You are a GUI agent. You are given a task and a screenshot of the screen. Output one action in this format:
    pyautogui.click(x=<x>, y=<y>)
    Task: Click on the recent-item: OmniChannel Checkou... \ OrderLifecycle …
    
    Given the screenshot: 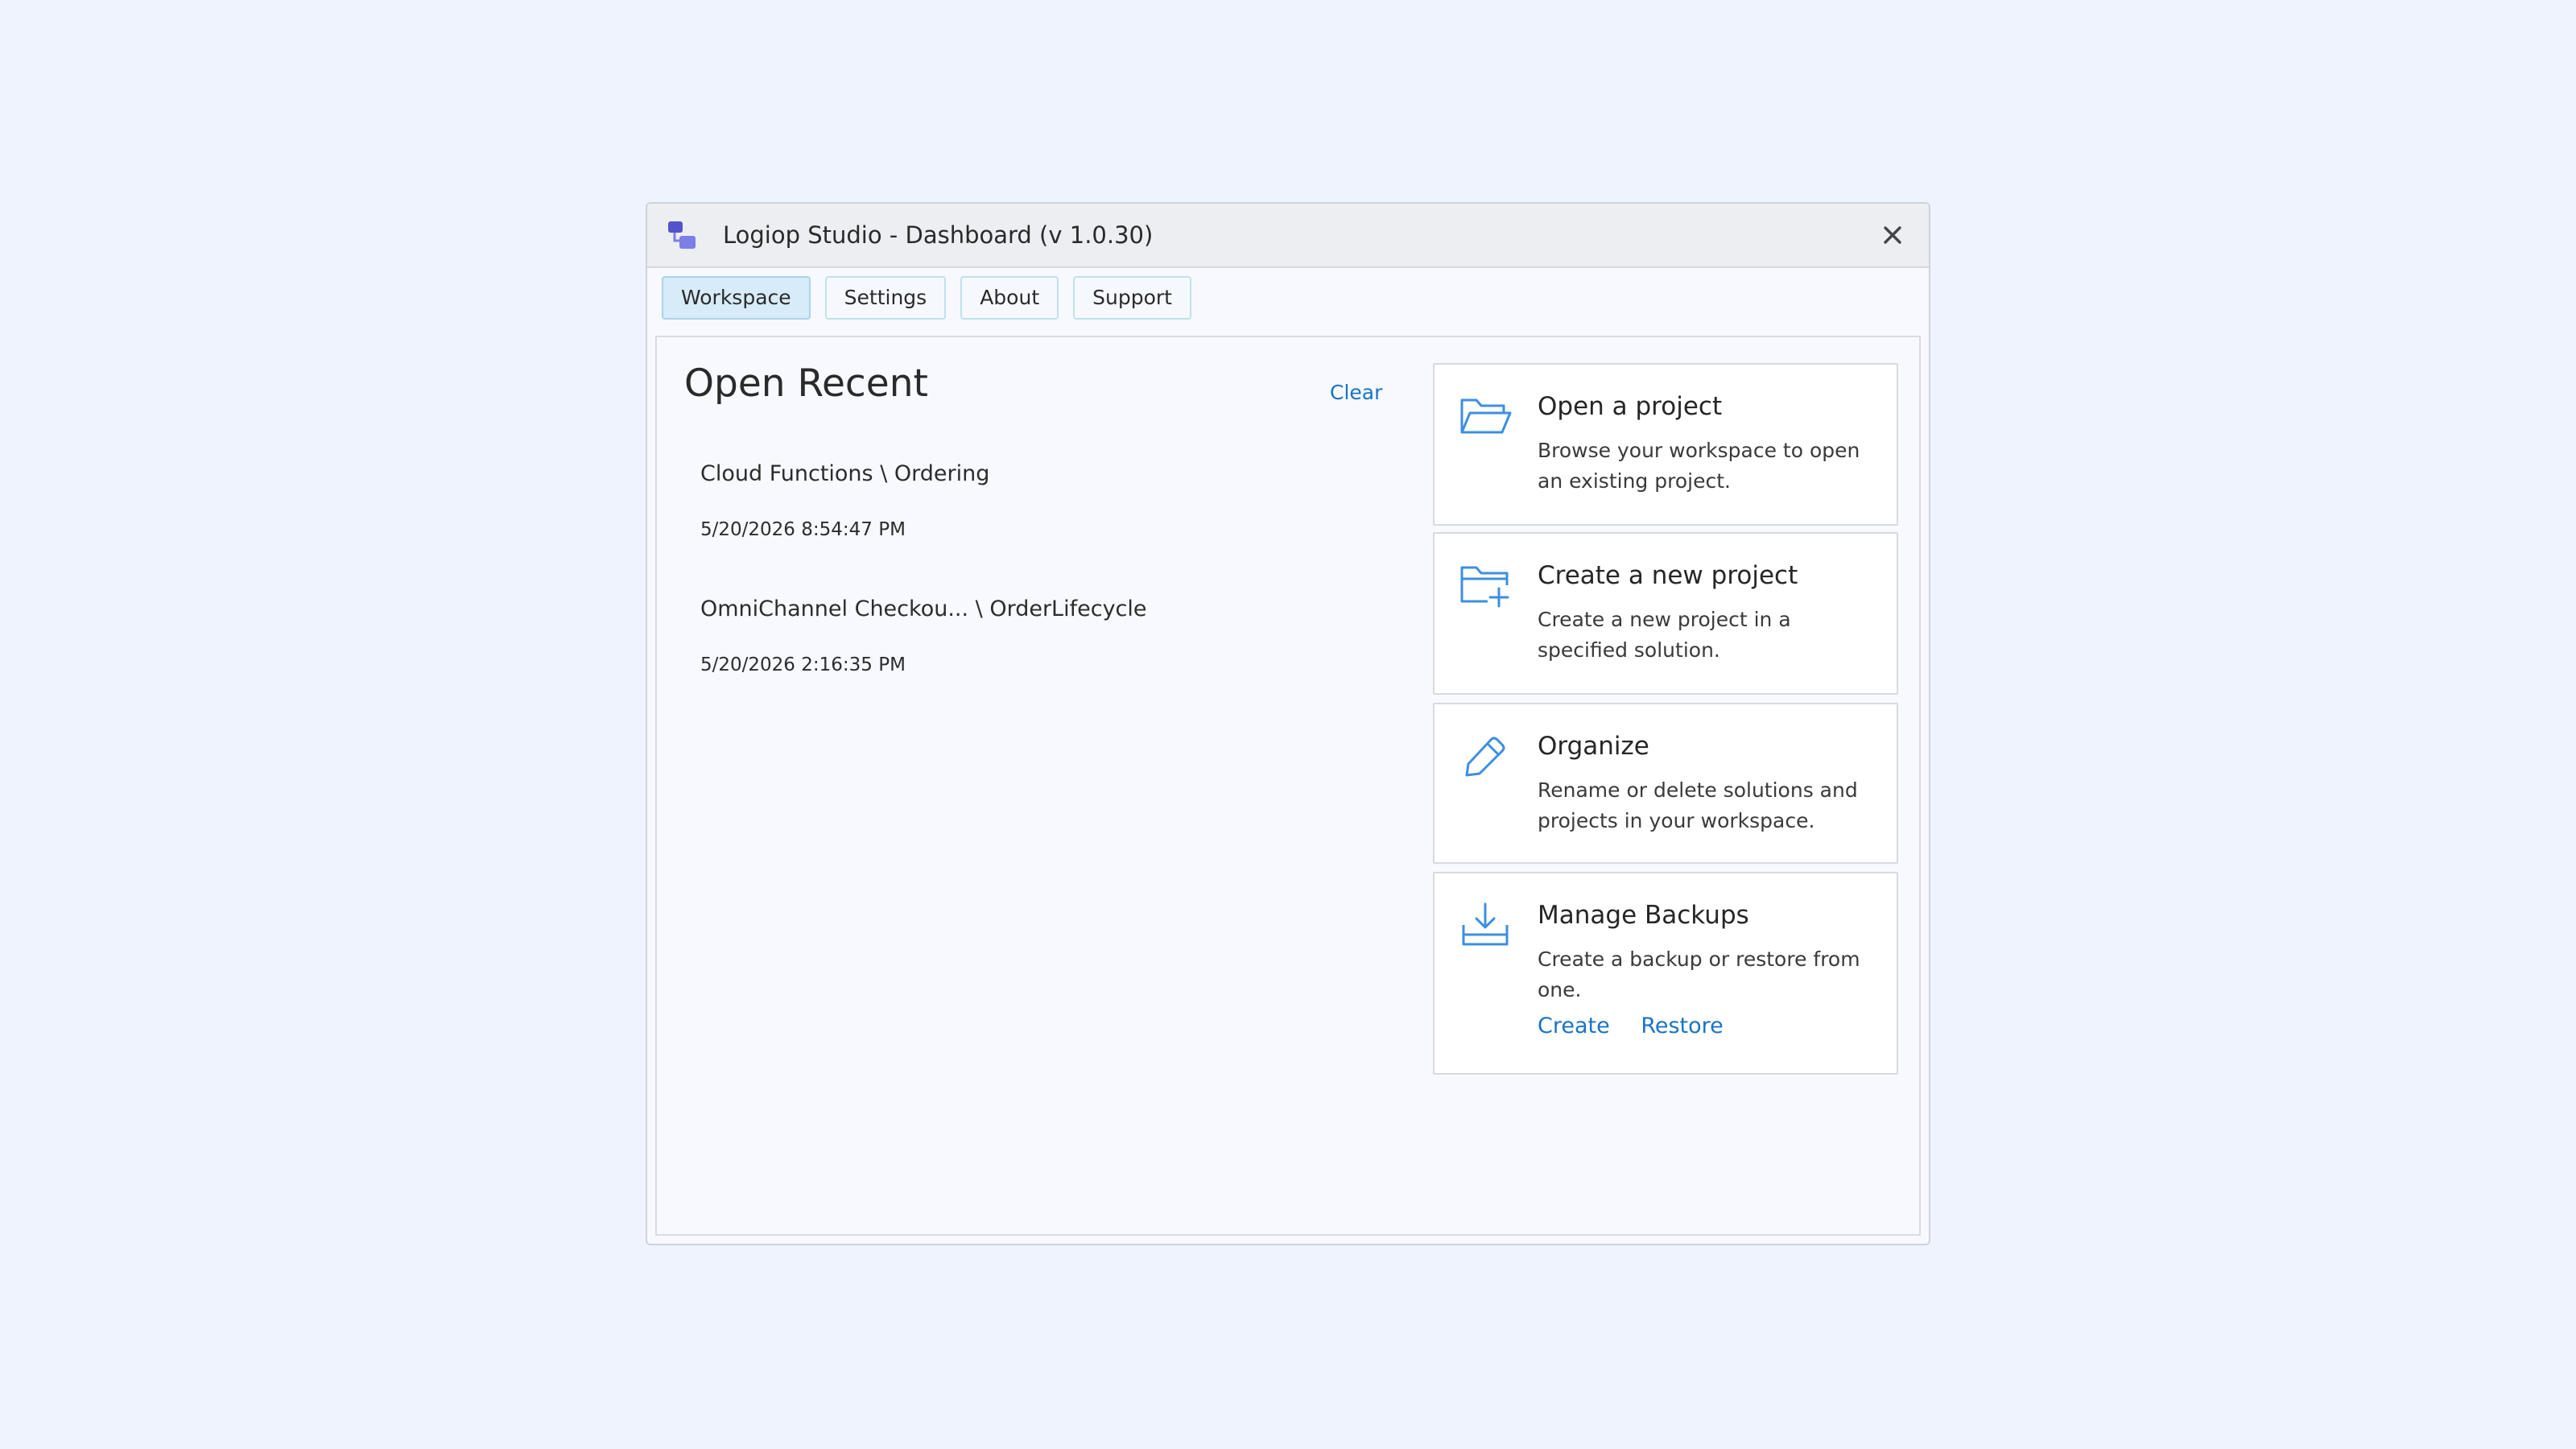 What is the action you would take?
    pyautogui.click(x=1014, y=653)
    